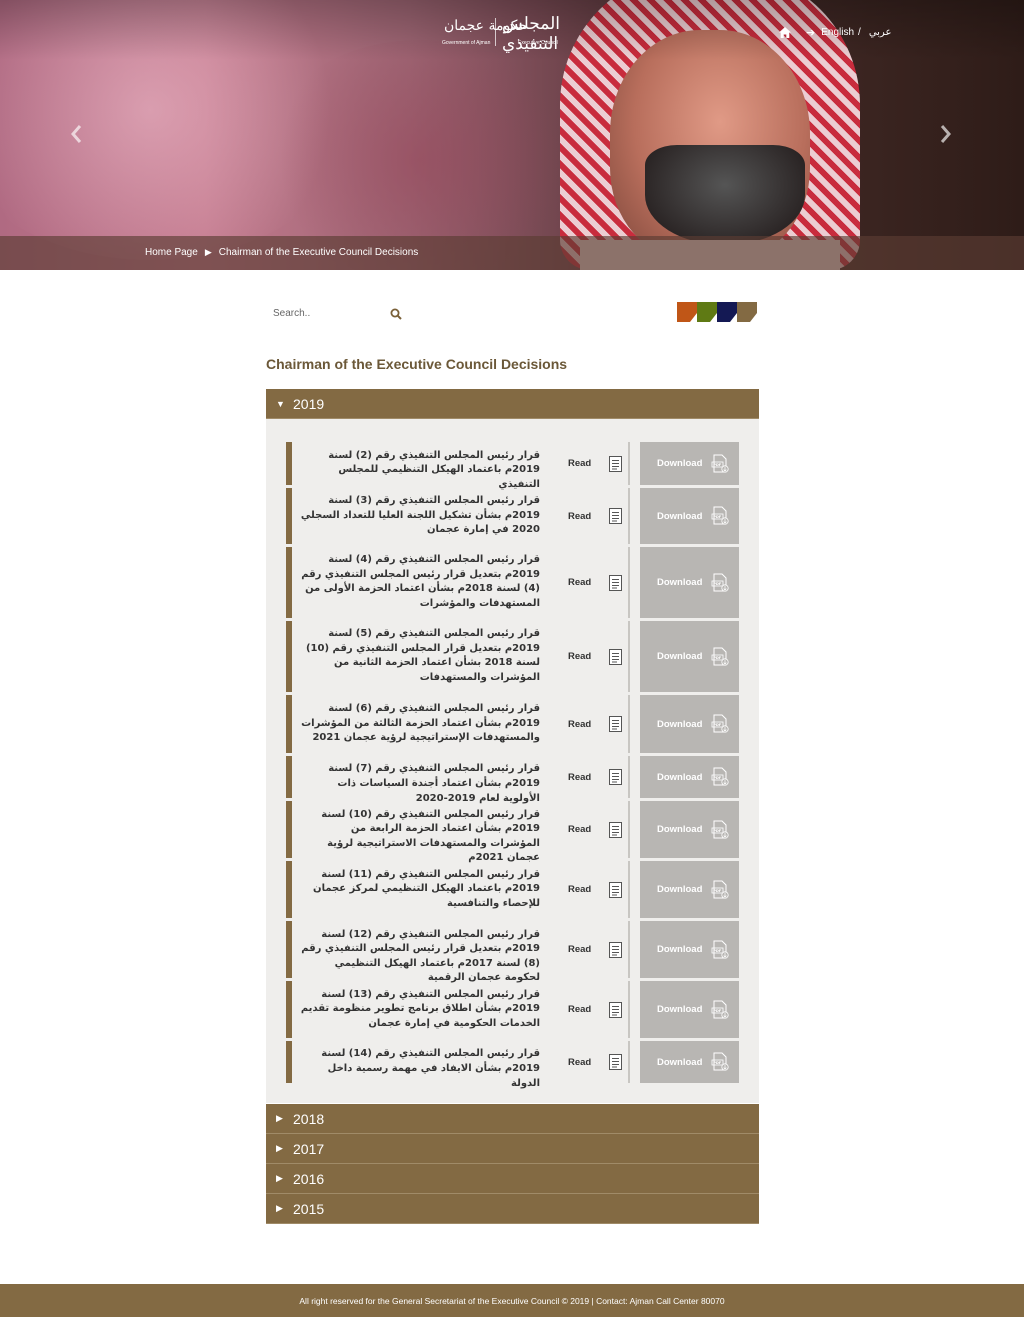  What do you see at coordinates (512, 404) in the screenshot?
I see `accordion-header-2019: ▼ 2019` at bounding box center [512, 404].